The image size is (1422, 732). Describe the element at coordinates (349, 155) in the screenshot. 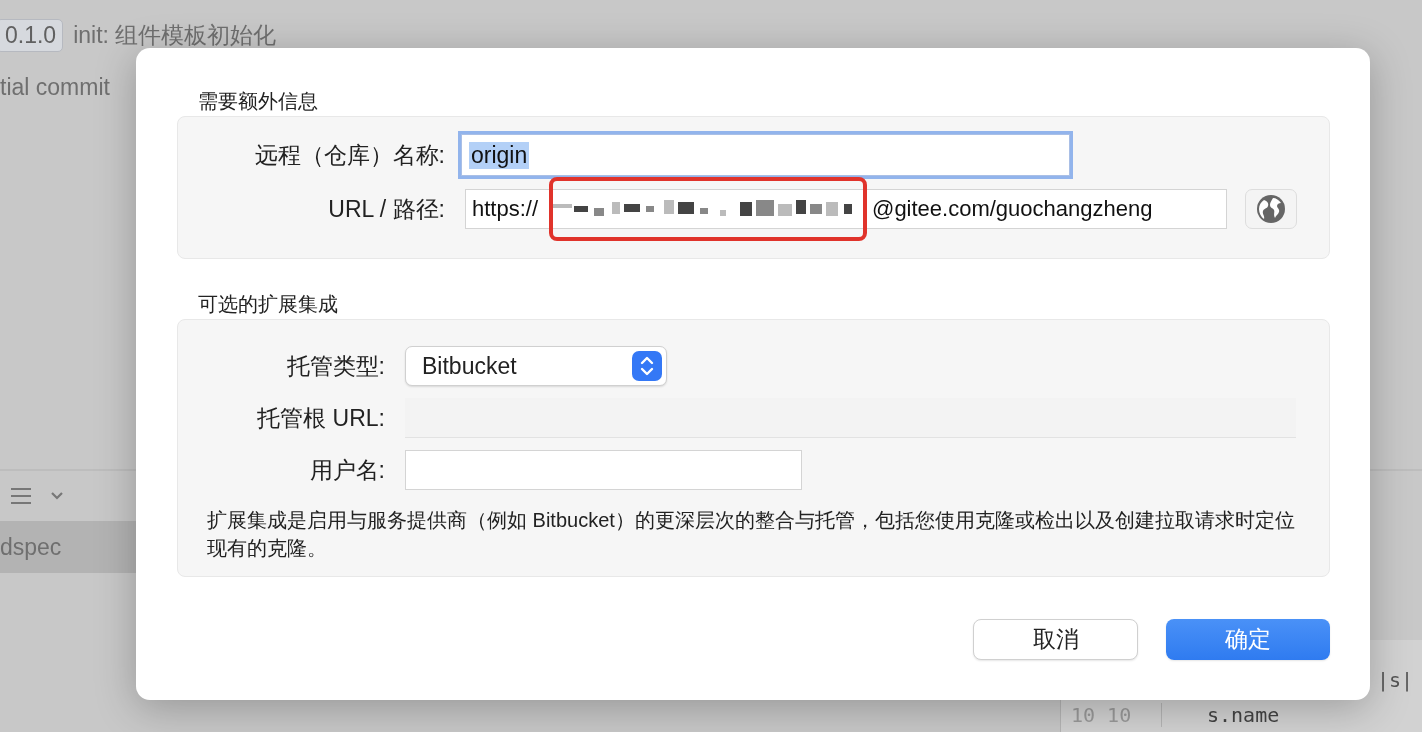

I see `field-label: 远程（仓库）名称:` at that location.